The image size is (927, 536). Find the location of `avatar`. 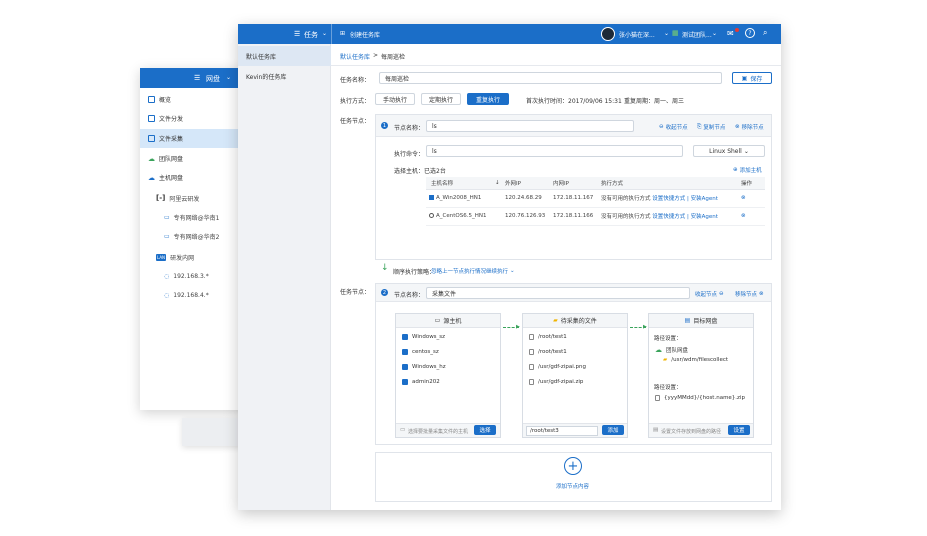

avatar is located at coordinates (608, 34).